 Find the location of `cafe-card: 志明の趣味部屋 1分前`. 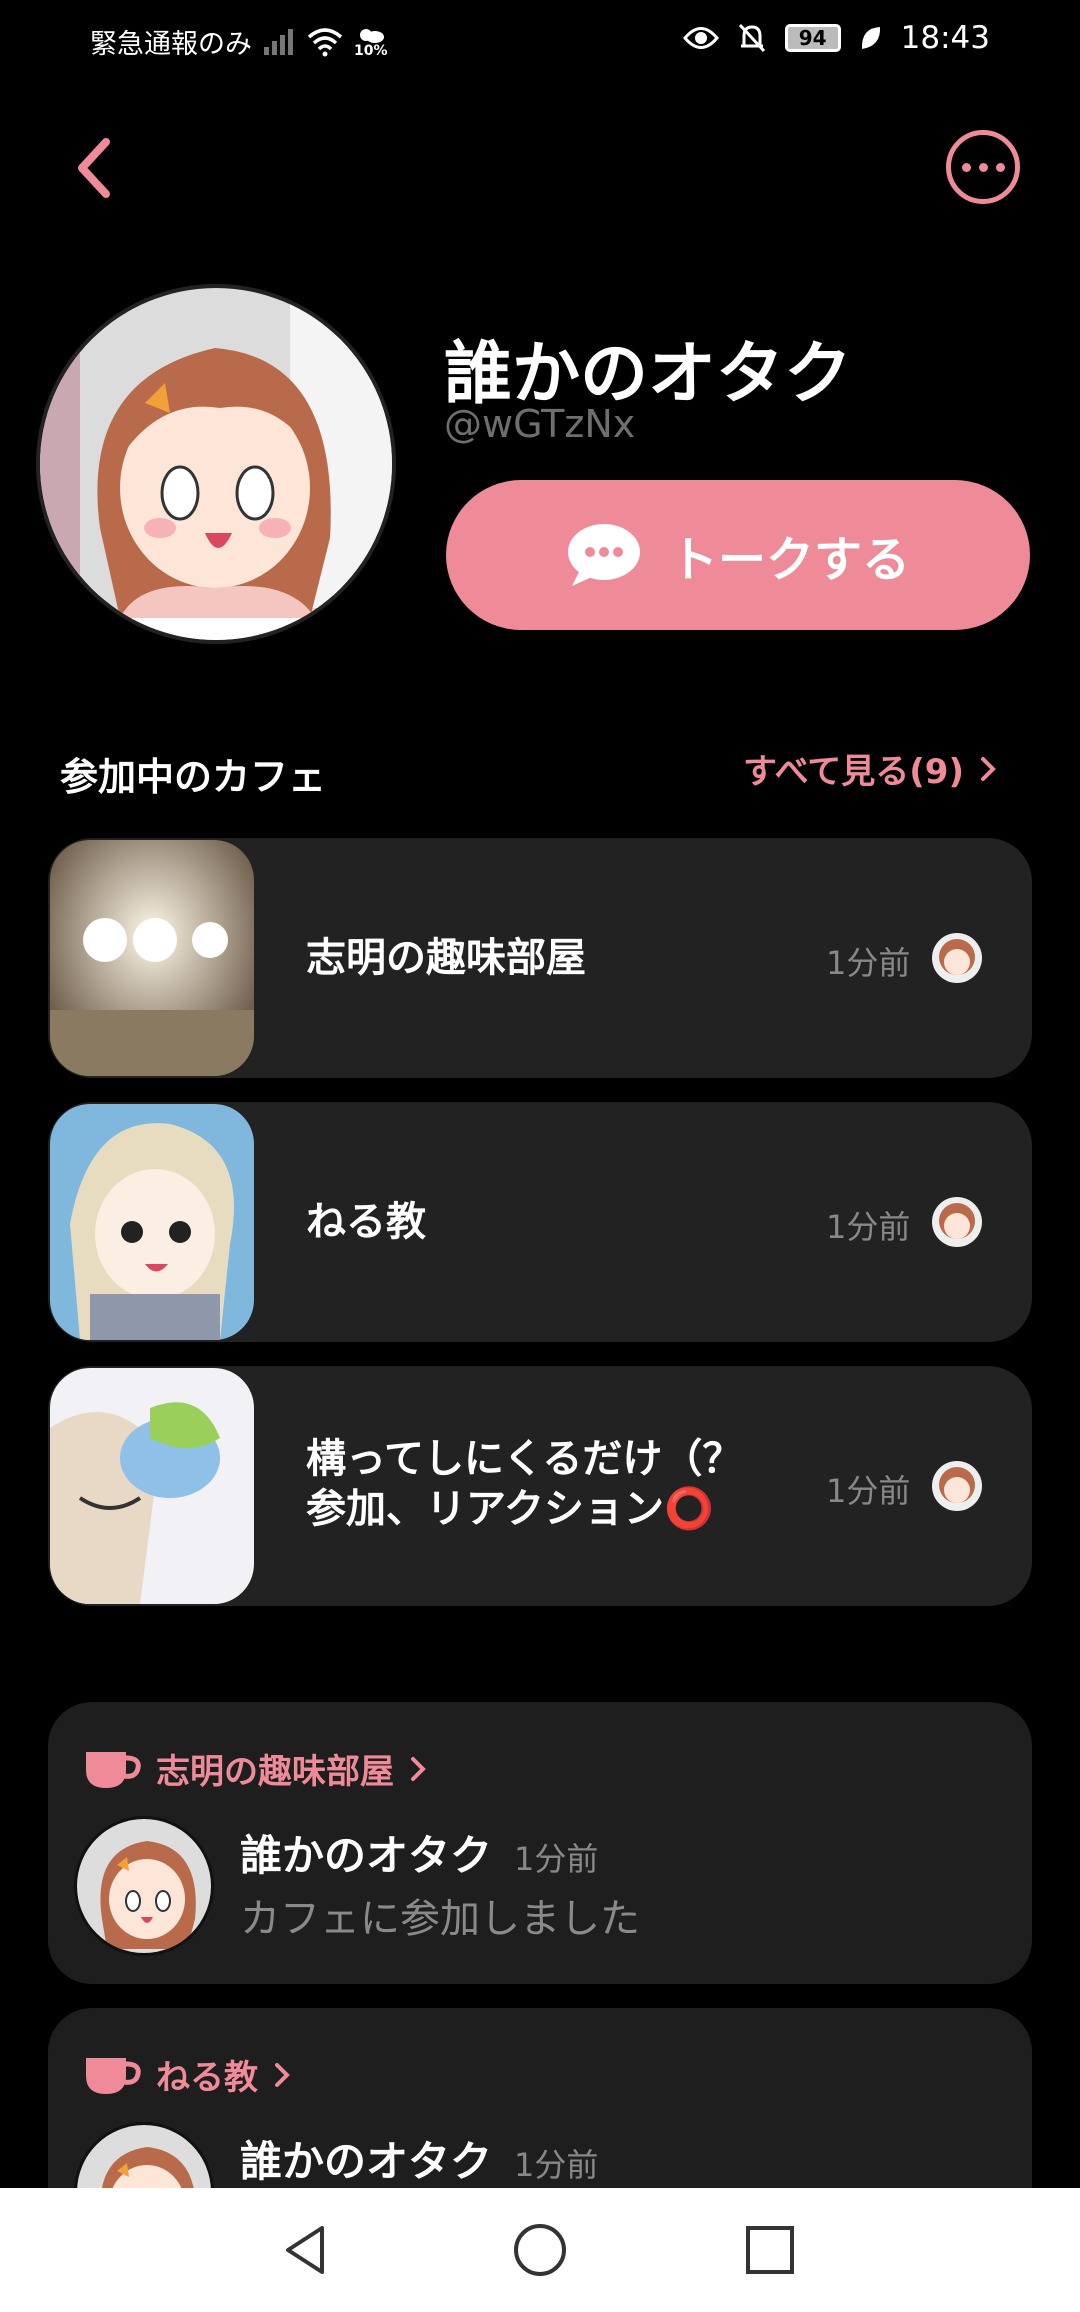

cafe-card: 志明の趣味部屋 1分前 is located at coordinates (540, 958).